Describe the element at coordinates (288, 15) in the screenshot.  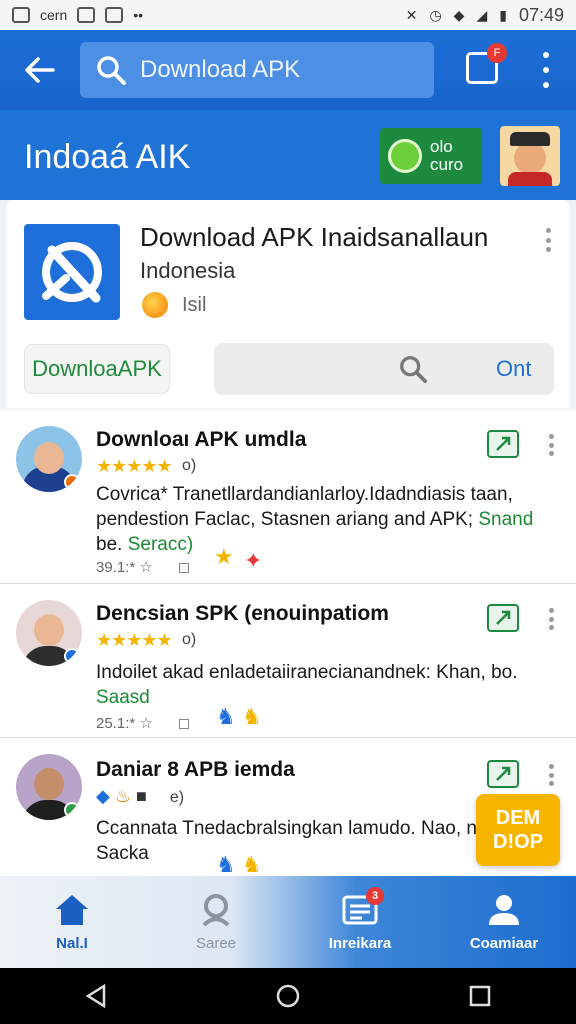
I see `status-bar: cern •• ✕ ◷ ◆ ◢ ▮ 07:49` at that location.